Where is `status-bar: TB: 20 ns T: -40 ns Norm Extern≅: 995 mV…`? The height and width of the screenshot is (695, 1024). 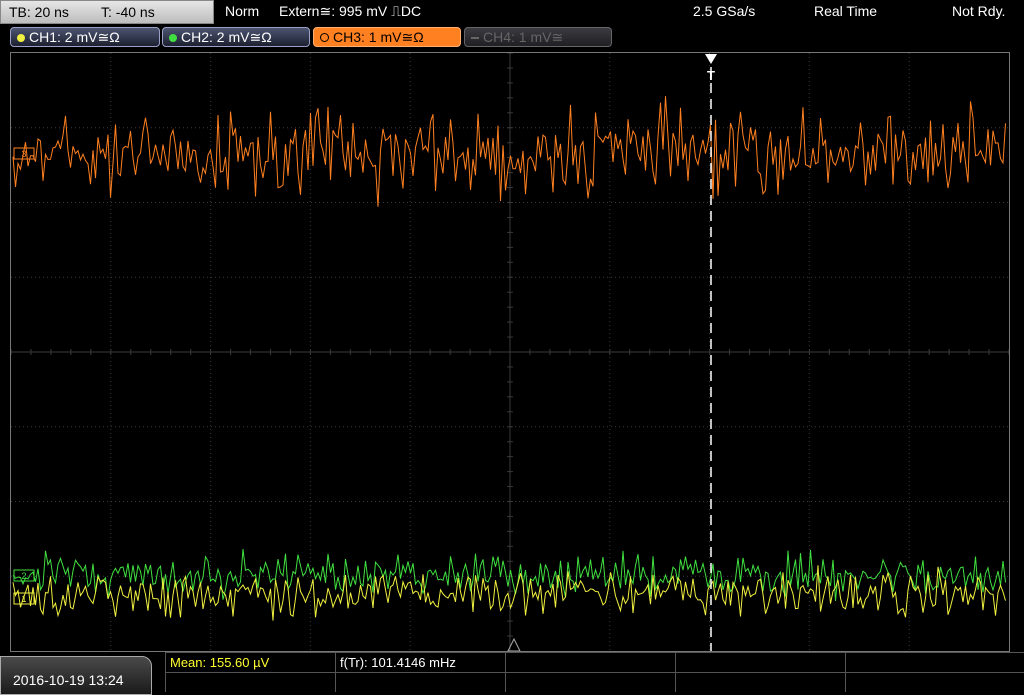 status-bar: TB: 20 ns T: -40 ns Norm Extern≅: 995 mV… is located at coordinates (512, 13).